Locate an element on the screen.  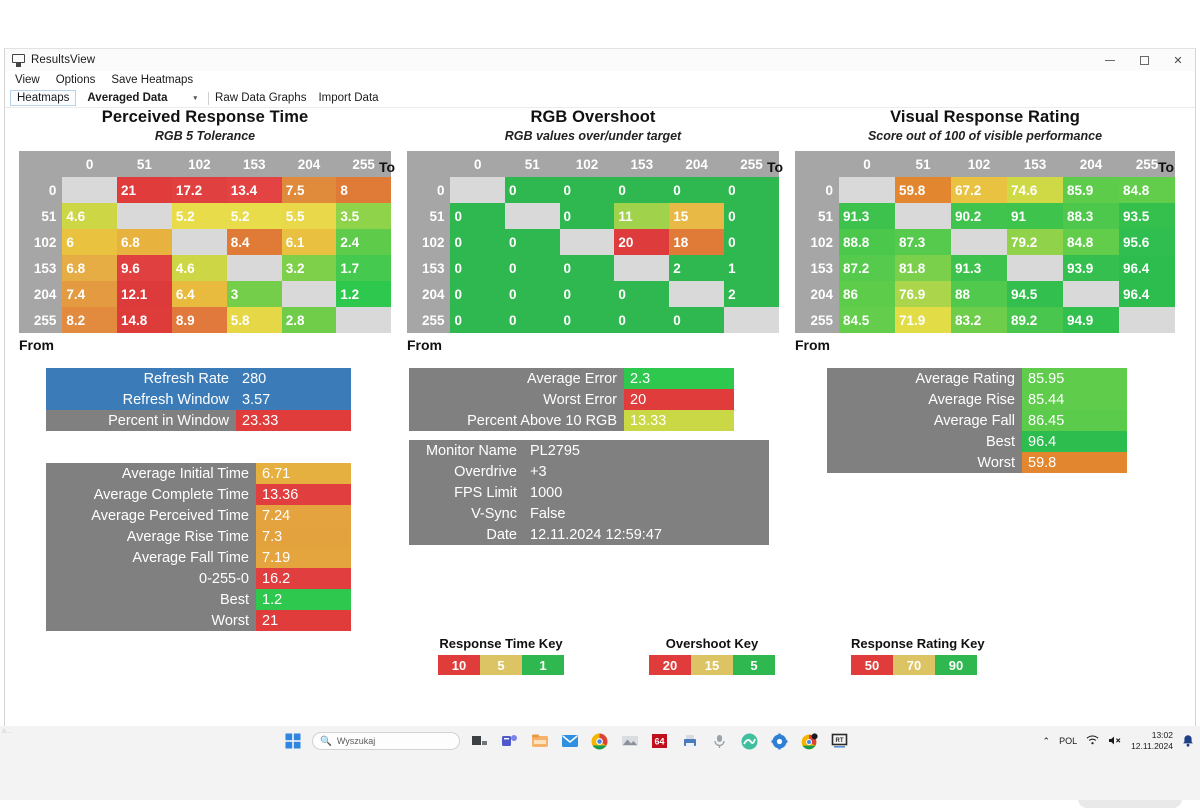
language-indicator: POL is located at coordinates (1068, 741).